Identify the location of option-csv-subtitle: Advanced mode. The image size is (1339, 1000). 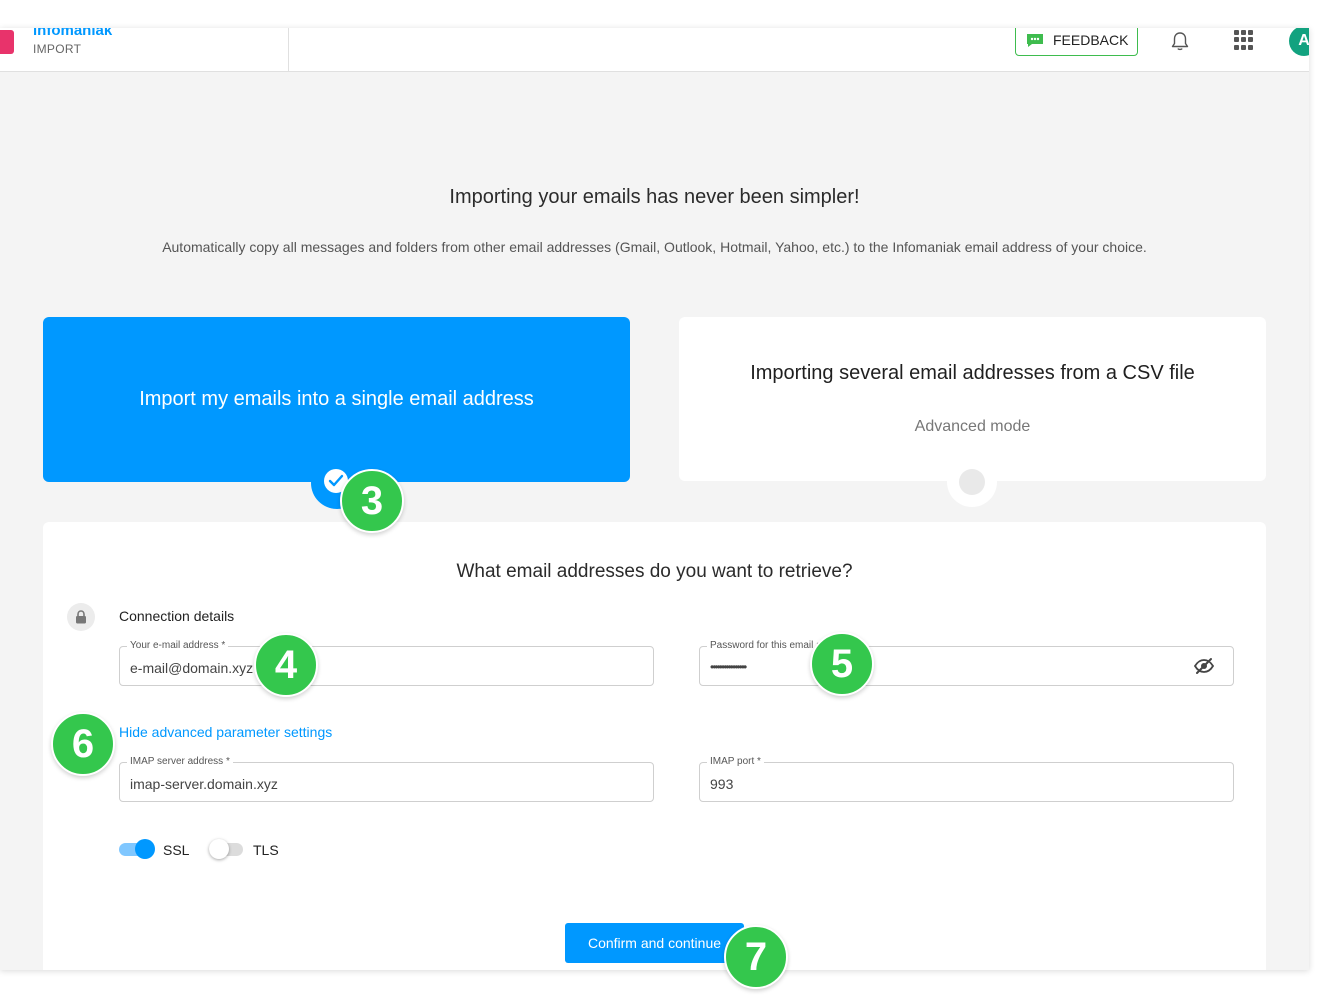
(972, 426).